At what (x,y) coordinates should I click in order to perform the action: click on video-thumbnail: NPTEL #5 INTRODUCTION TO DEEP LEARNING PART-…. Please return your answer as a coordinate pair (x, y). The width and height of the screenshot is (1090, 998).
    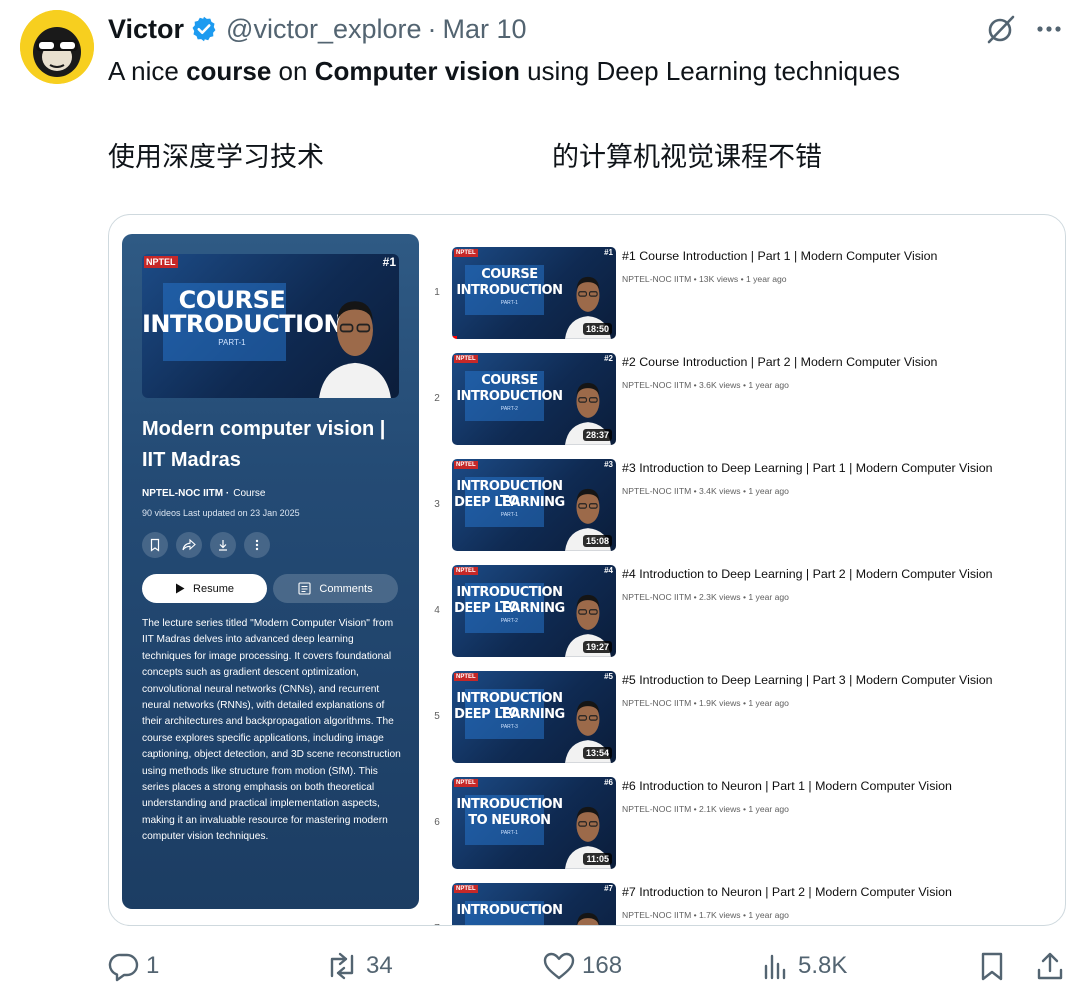
    Looking at the image, I should click on (534, 717).